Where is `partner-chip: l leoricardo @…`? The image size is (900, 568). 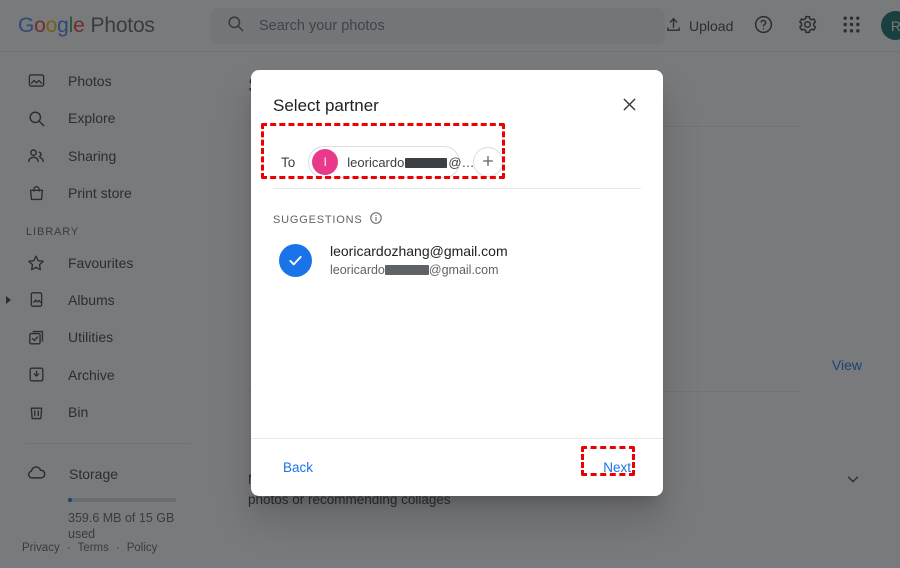
partner-chip: l leoricardo @… is located at coordinates (391, 162).